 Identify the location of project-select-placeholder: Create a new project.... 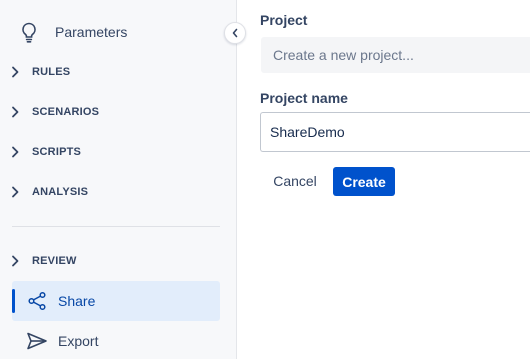
(343, 55).